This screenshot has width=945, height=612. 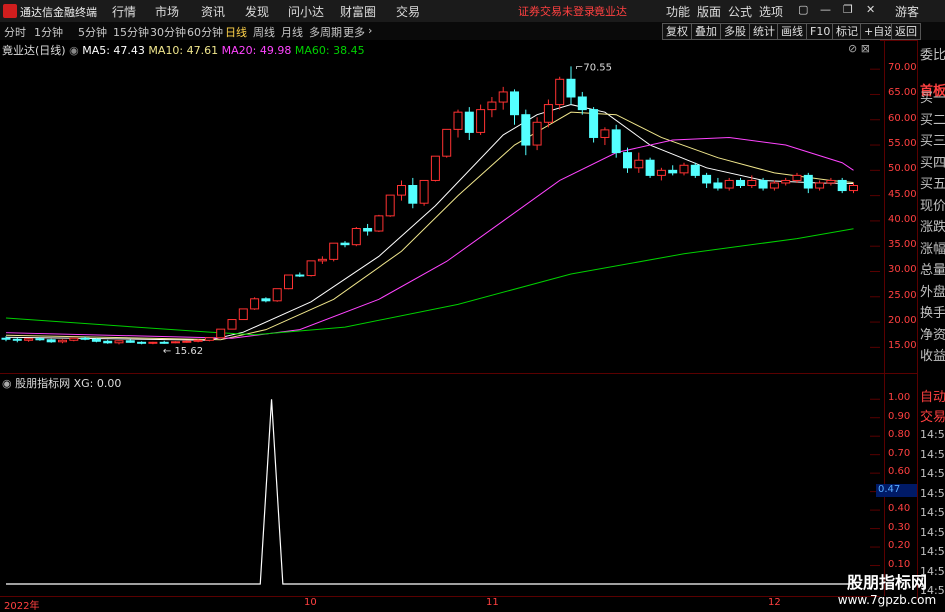 What do you see at coordinates (92, 32) in the screenshot?
I see `period-5min: 5分钟` at bounding box center [92, 32].